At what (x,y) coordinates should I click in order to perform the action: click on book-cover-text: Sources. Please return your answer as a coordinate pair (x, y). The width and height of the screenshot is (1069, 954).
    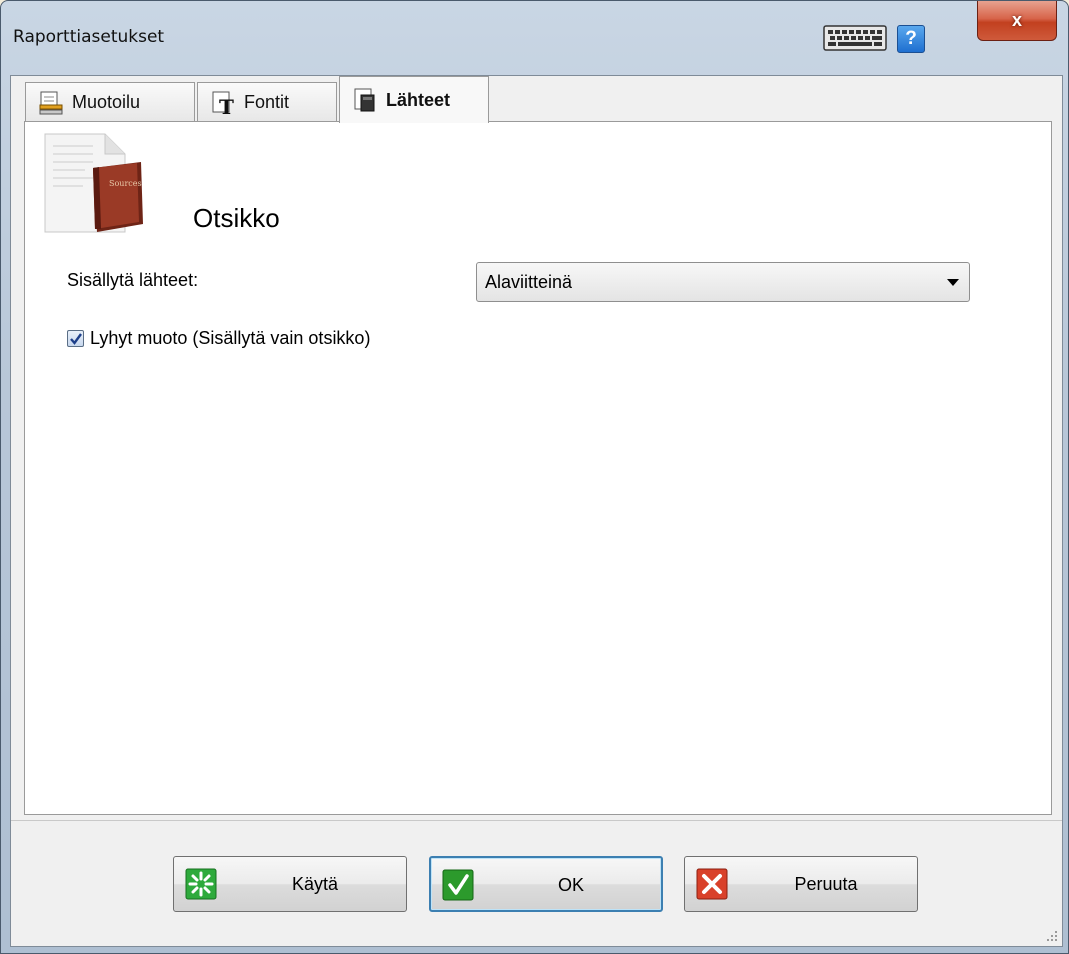
    Looking at the image, I should click on (125, 183).